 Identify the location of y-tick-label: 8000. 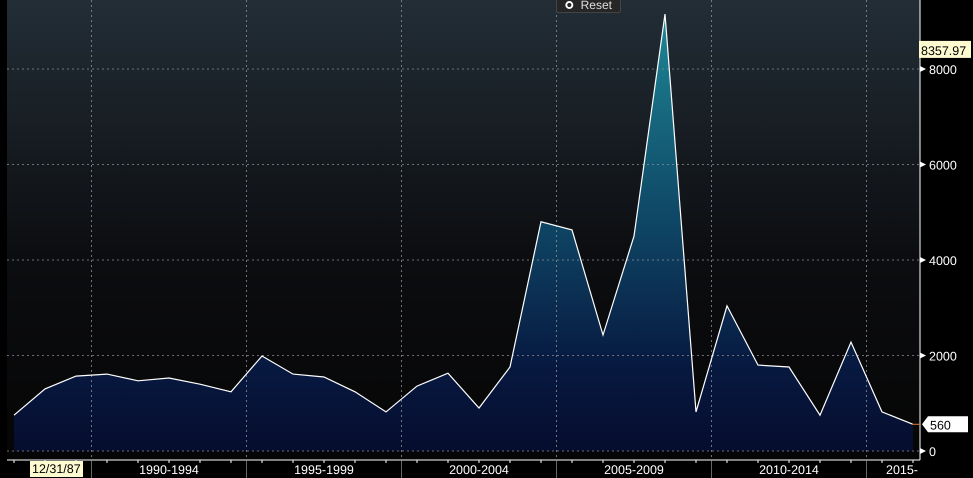
(943, 70).